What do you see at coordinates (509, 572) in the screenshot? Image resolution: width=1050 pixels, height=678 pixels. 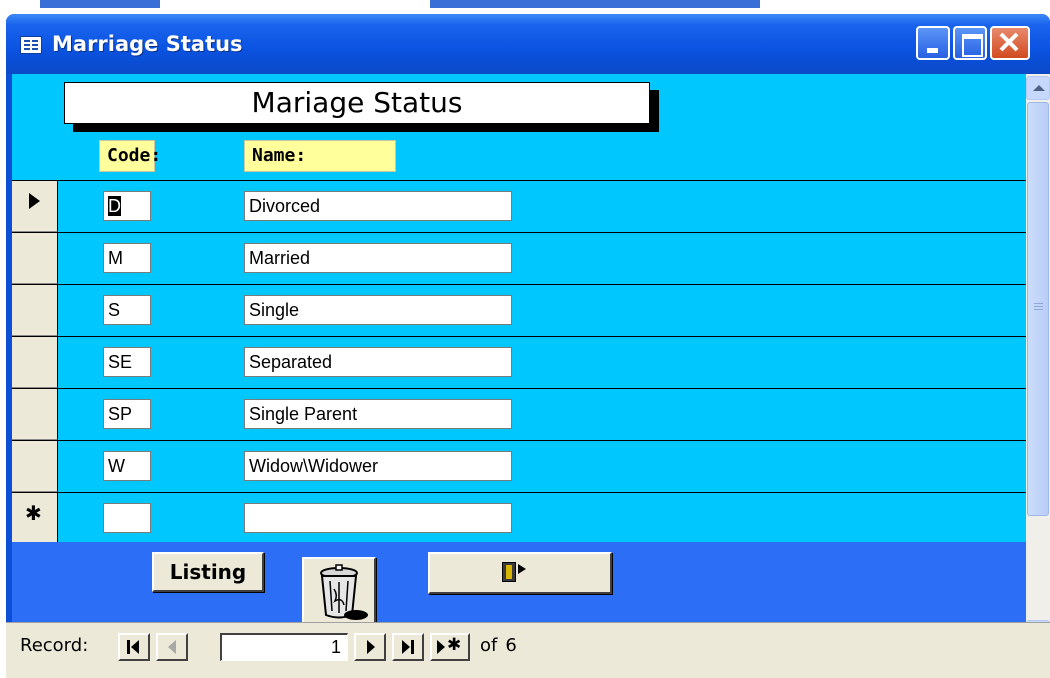 I see `exit-door-icon` at bounding box center [509, 572].